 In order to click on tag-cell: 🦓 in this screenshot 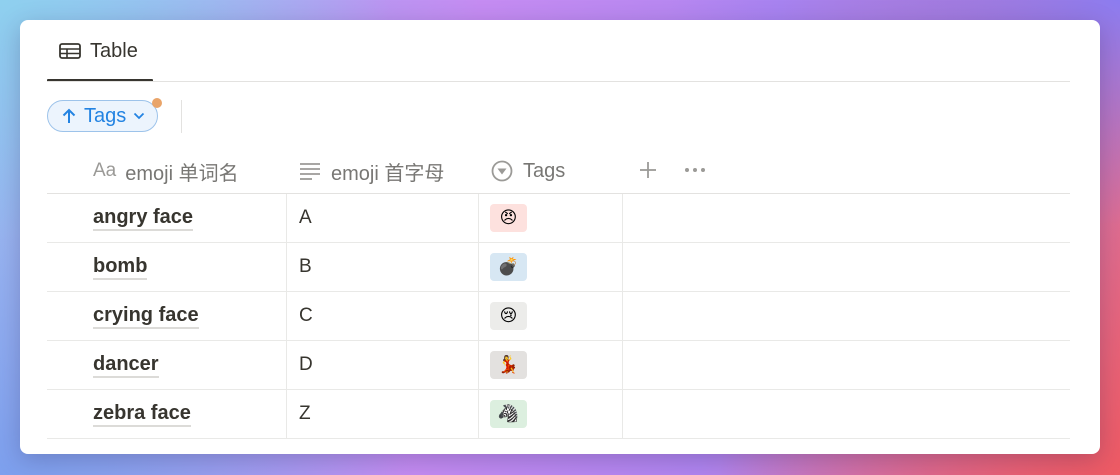, I will do `click(550, 414)`.